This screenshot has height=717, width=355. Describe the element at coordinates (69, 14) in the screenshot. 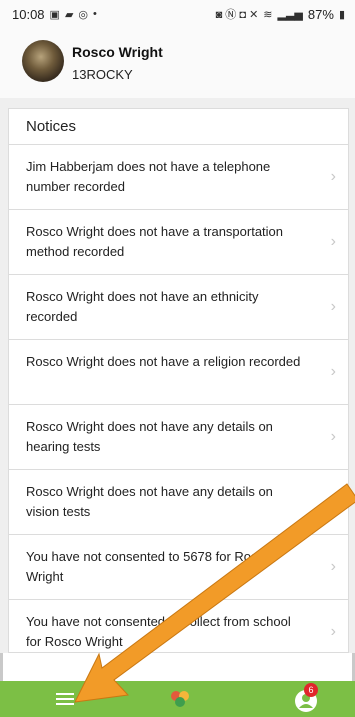

I see `chat-icon: ▰` at that location.